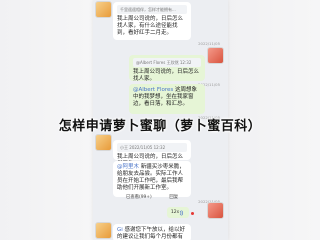 The image size is (320, 240). I want to click on message-text: 我上周公司说的，日后怎么找人家，有什么途径能找到，看好红手二月走。, so click(150, 26).